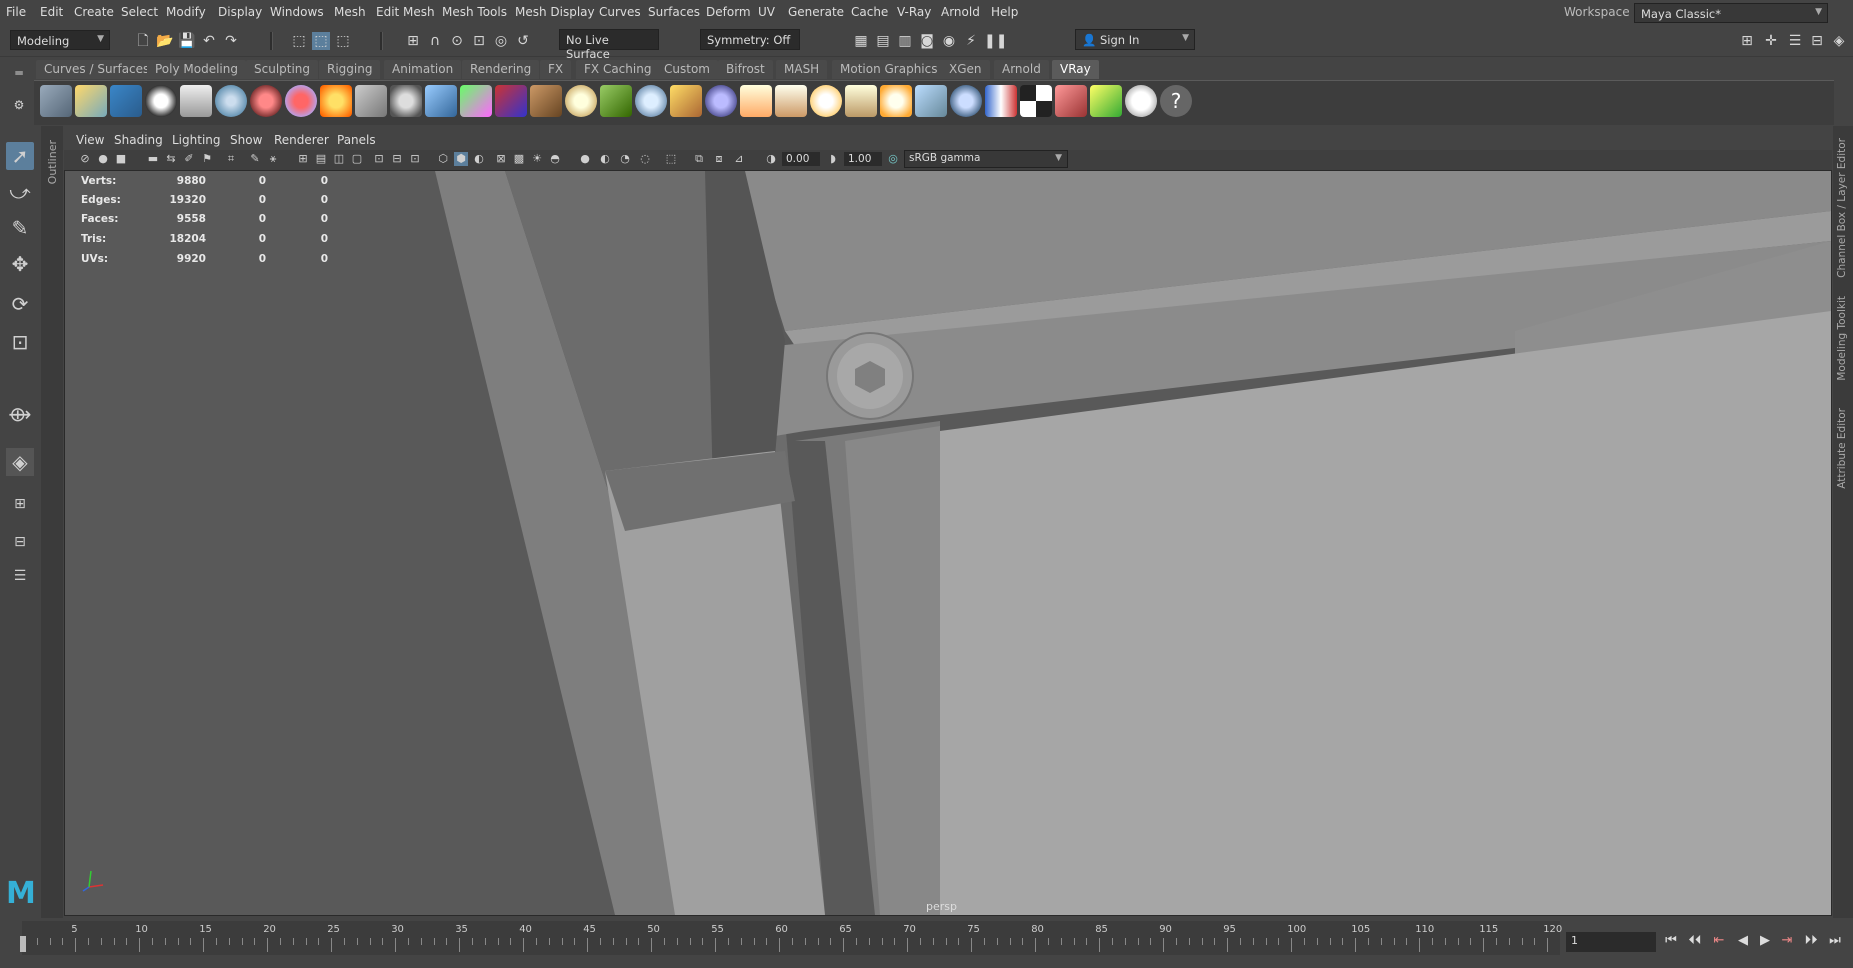  I want to click on vray-displacement-icon, so click(511, 101).